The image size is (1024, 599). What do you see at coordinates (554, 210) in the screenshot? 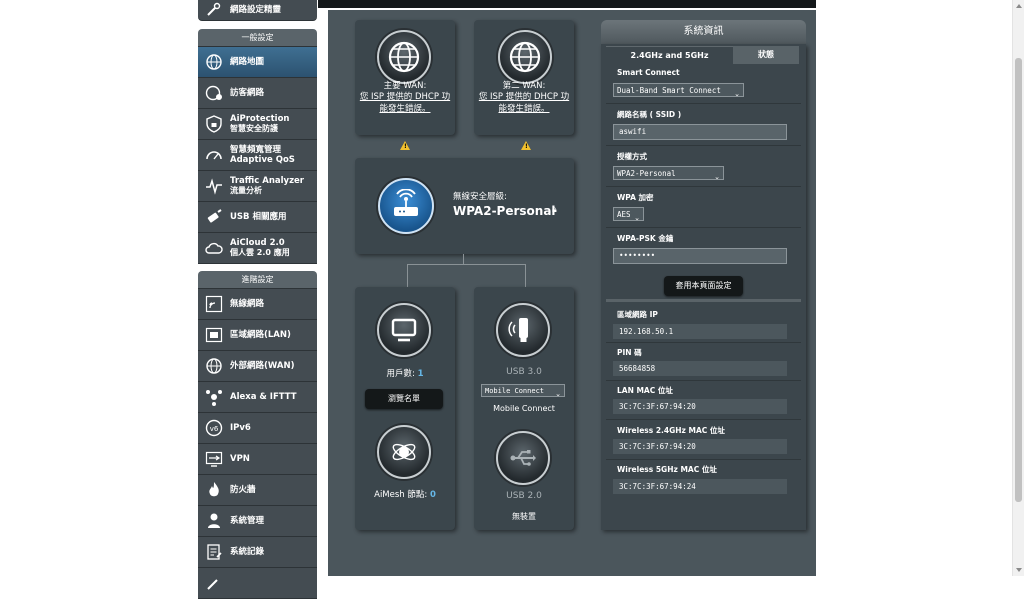
I see `lock-icon: 🔒︎` at bounding box center [554, 210].